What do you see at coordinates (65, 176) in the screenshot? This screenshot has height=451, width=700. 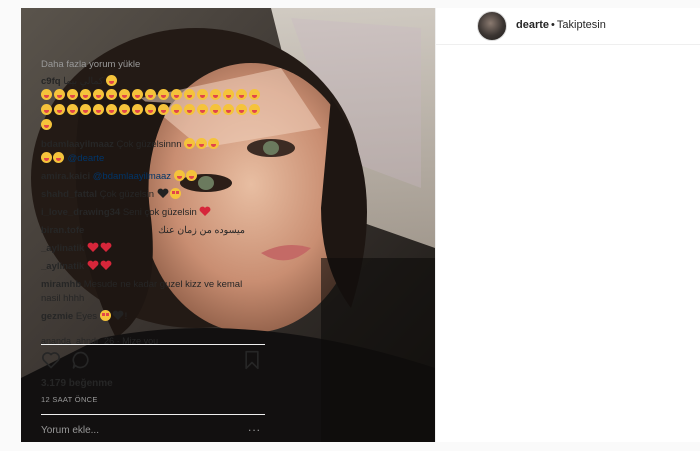 I see `comment-username: amira.kaici` at bounding box center [65, 176].